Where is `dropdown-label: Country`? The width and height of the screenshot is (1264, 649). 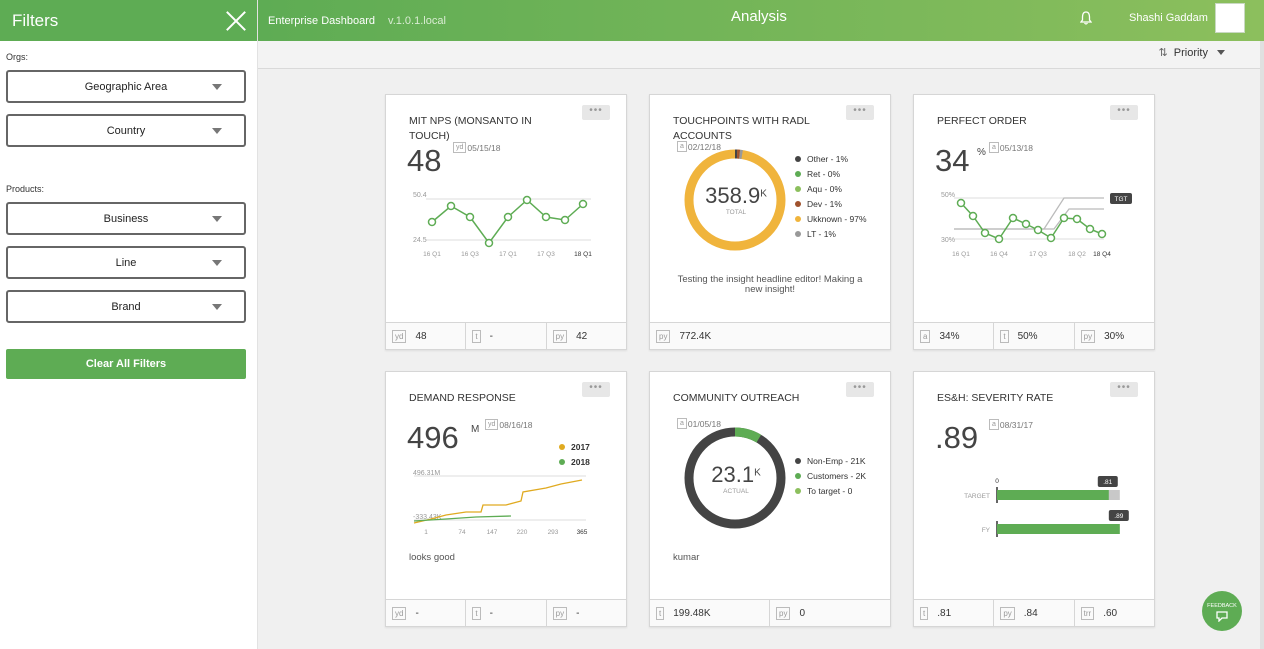 dropdown-label: Country is located at coordinates (126, 130).